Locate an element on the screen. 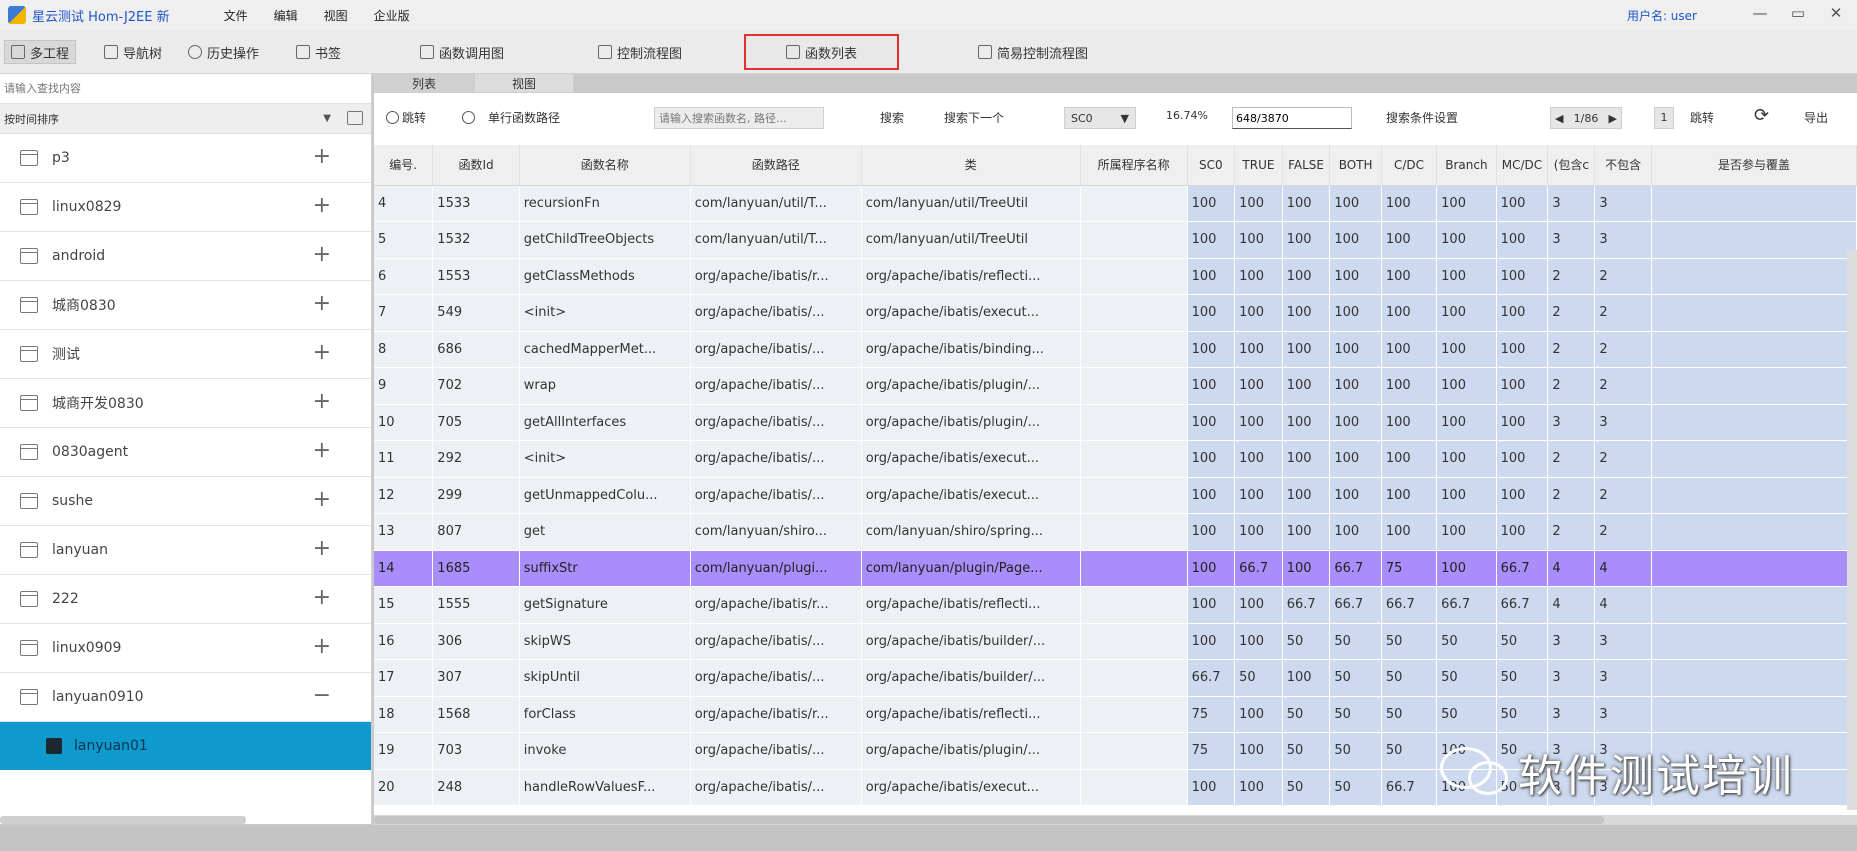 The image size is (1857, 851). sidebar-project-item: 222 + is located at coordinates (185, 599).